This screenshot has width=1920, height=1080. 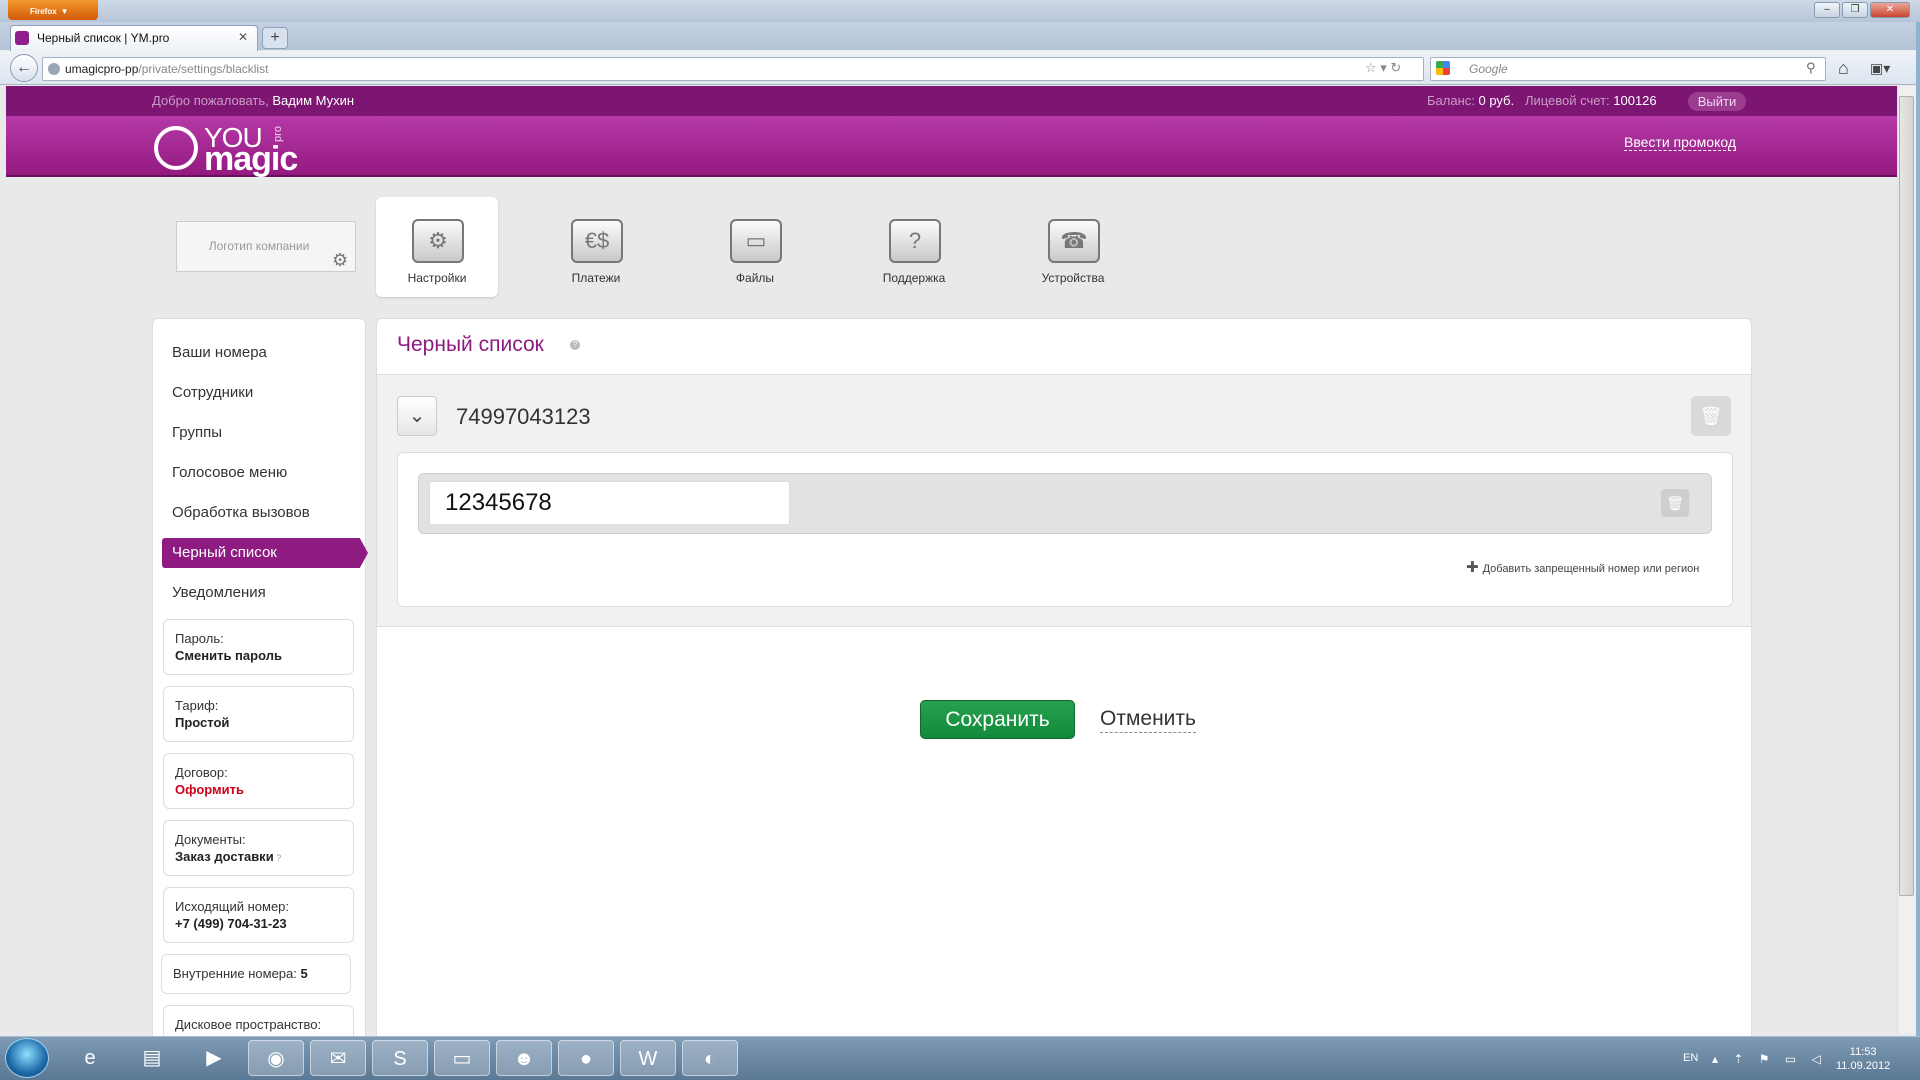 I want to click on back-arrow-icon: ←, so click(x=24, y=68).